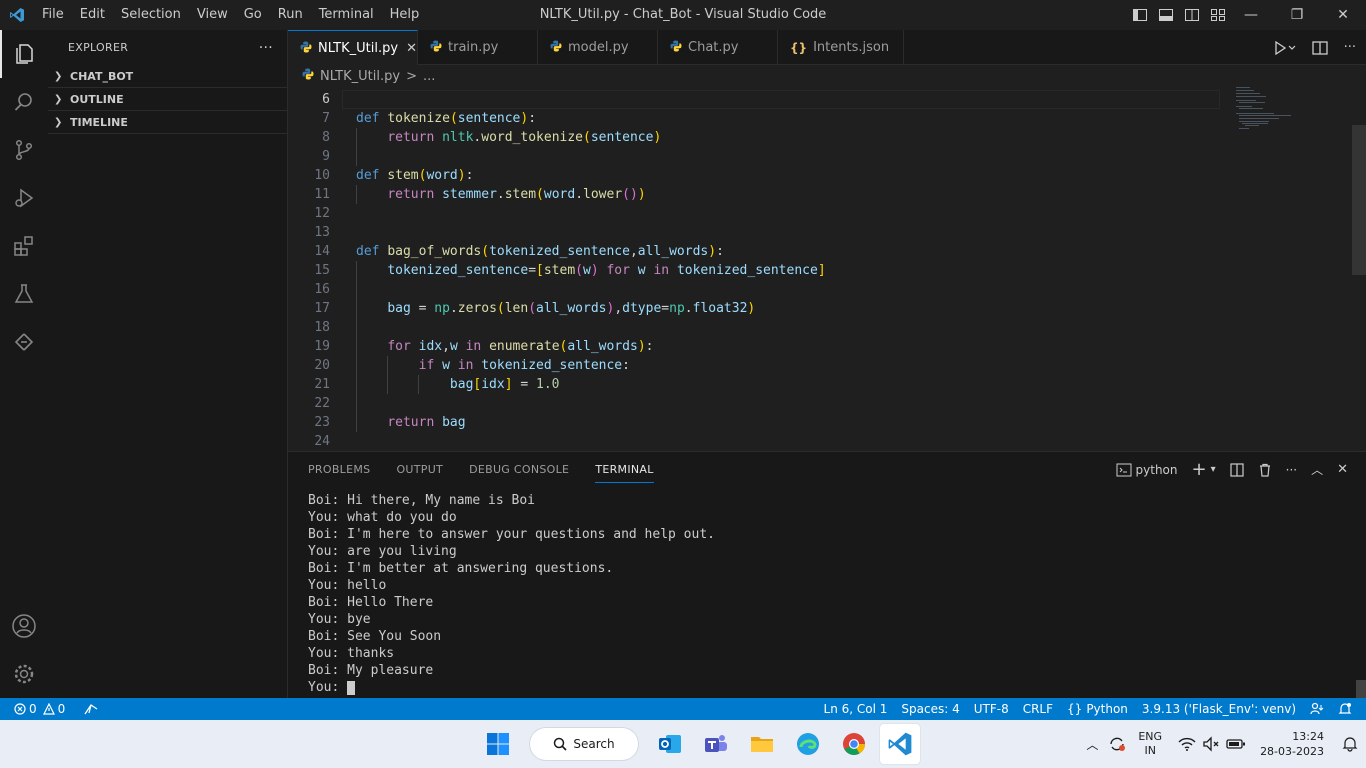 This screenshot has height=768, width=1366. Describe the element at coordinates (1117, 744) in the screenshot. I see `sync-icon` at that location.